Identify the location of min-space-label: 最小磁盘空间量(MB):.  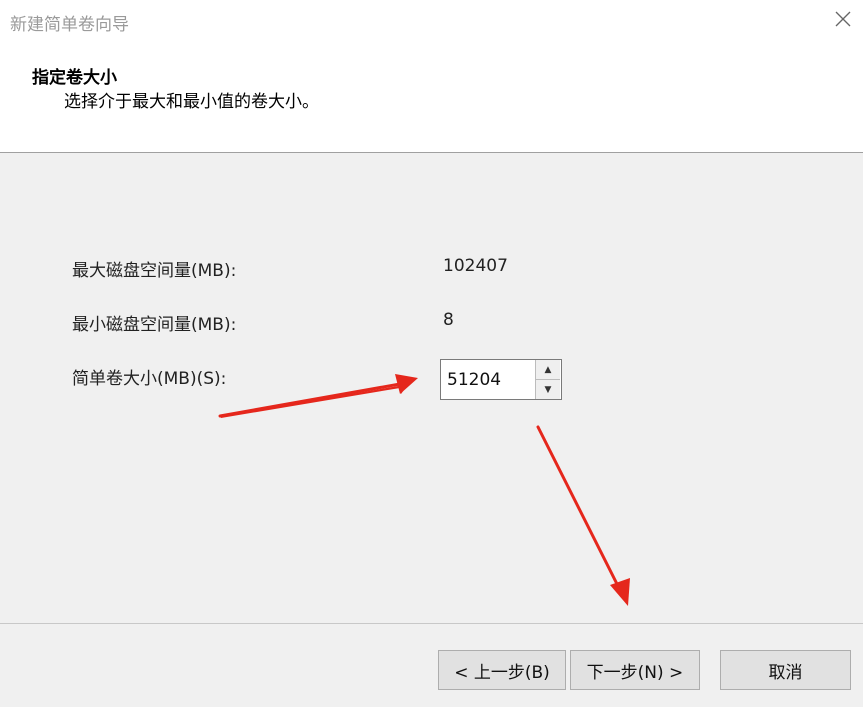
(154, 325).